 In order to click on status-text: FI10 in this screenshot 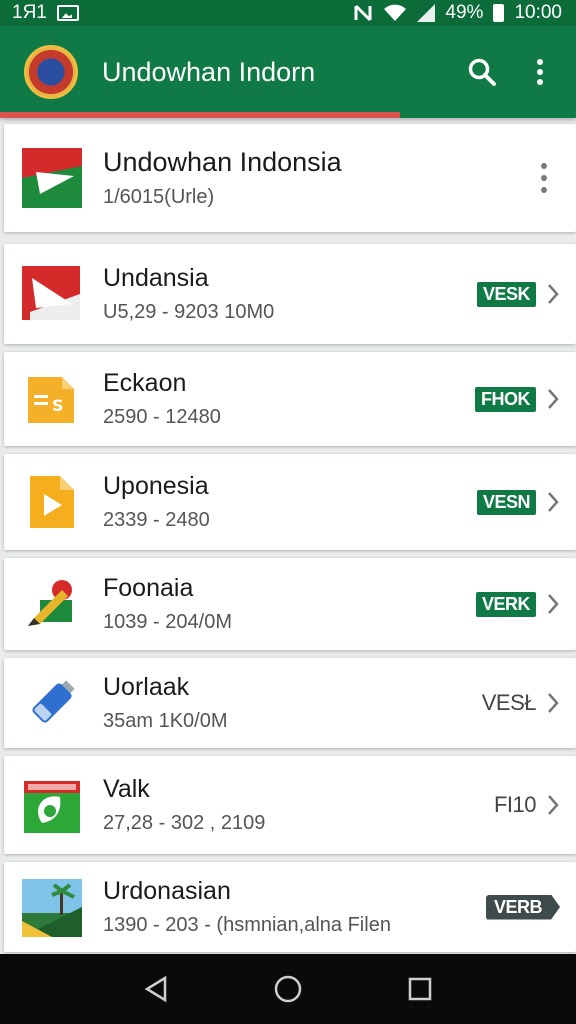, I will do `click(515, 804)`.